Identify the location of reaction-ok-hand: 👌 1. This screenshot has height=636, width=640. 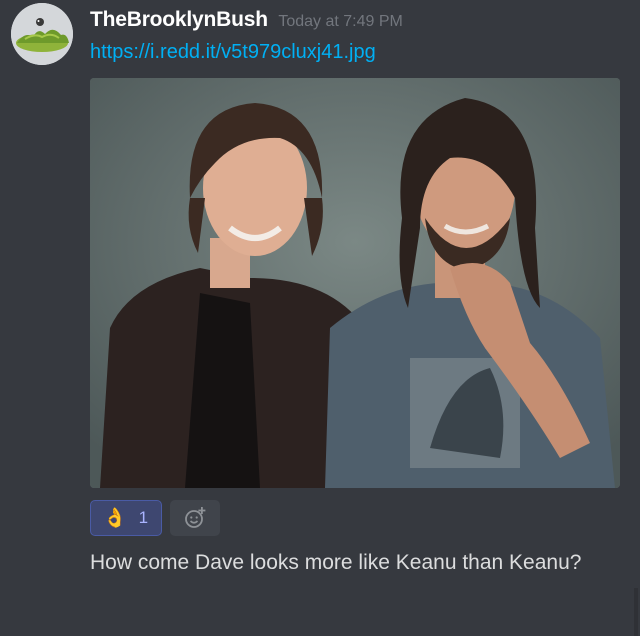
(126, 518).